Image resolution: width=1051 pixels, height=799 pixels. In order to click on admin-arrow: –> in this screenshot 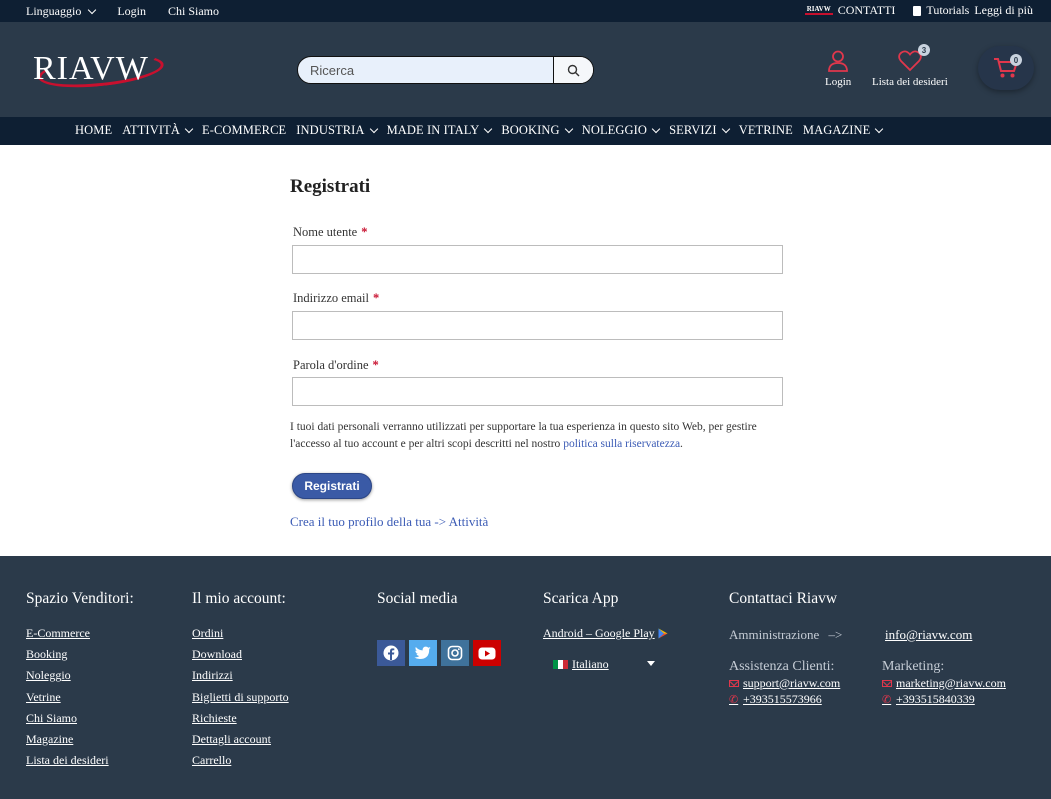, I will do `click(835, 634)`.